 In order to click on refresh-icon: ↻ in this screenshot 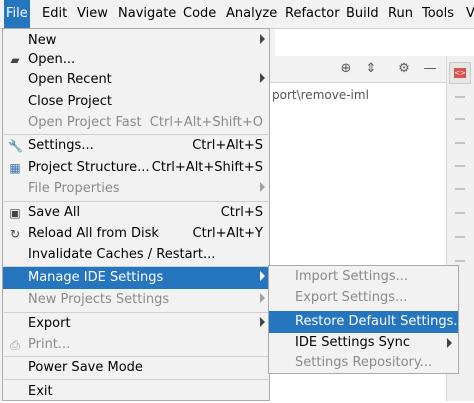, I will do `click(15, 234)`.